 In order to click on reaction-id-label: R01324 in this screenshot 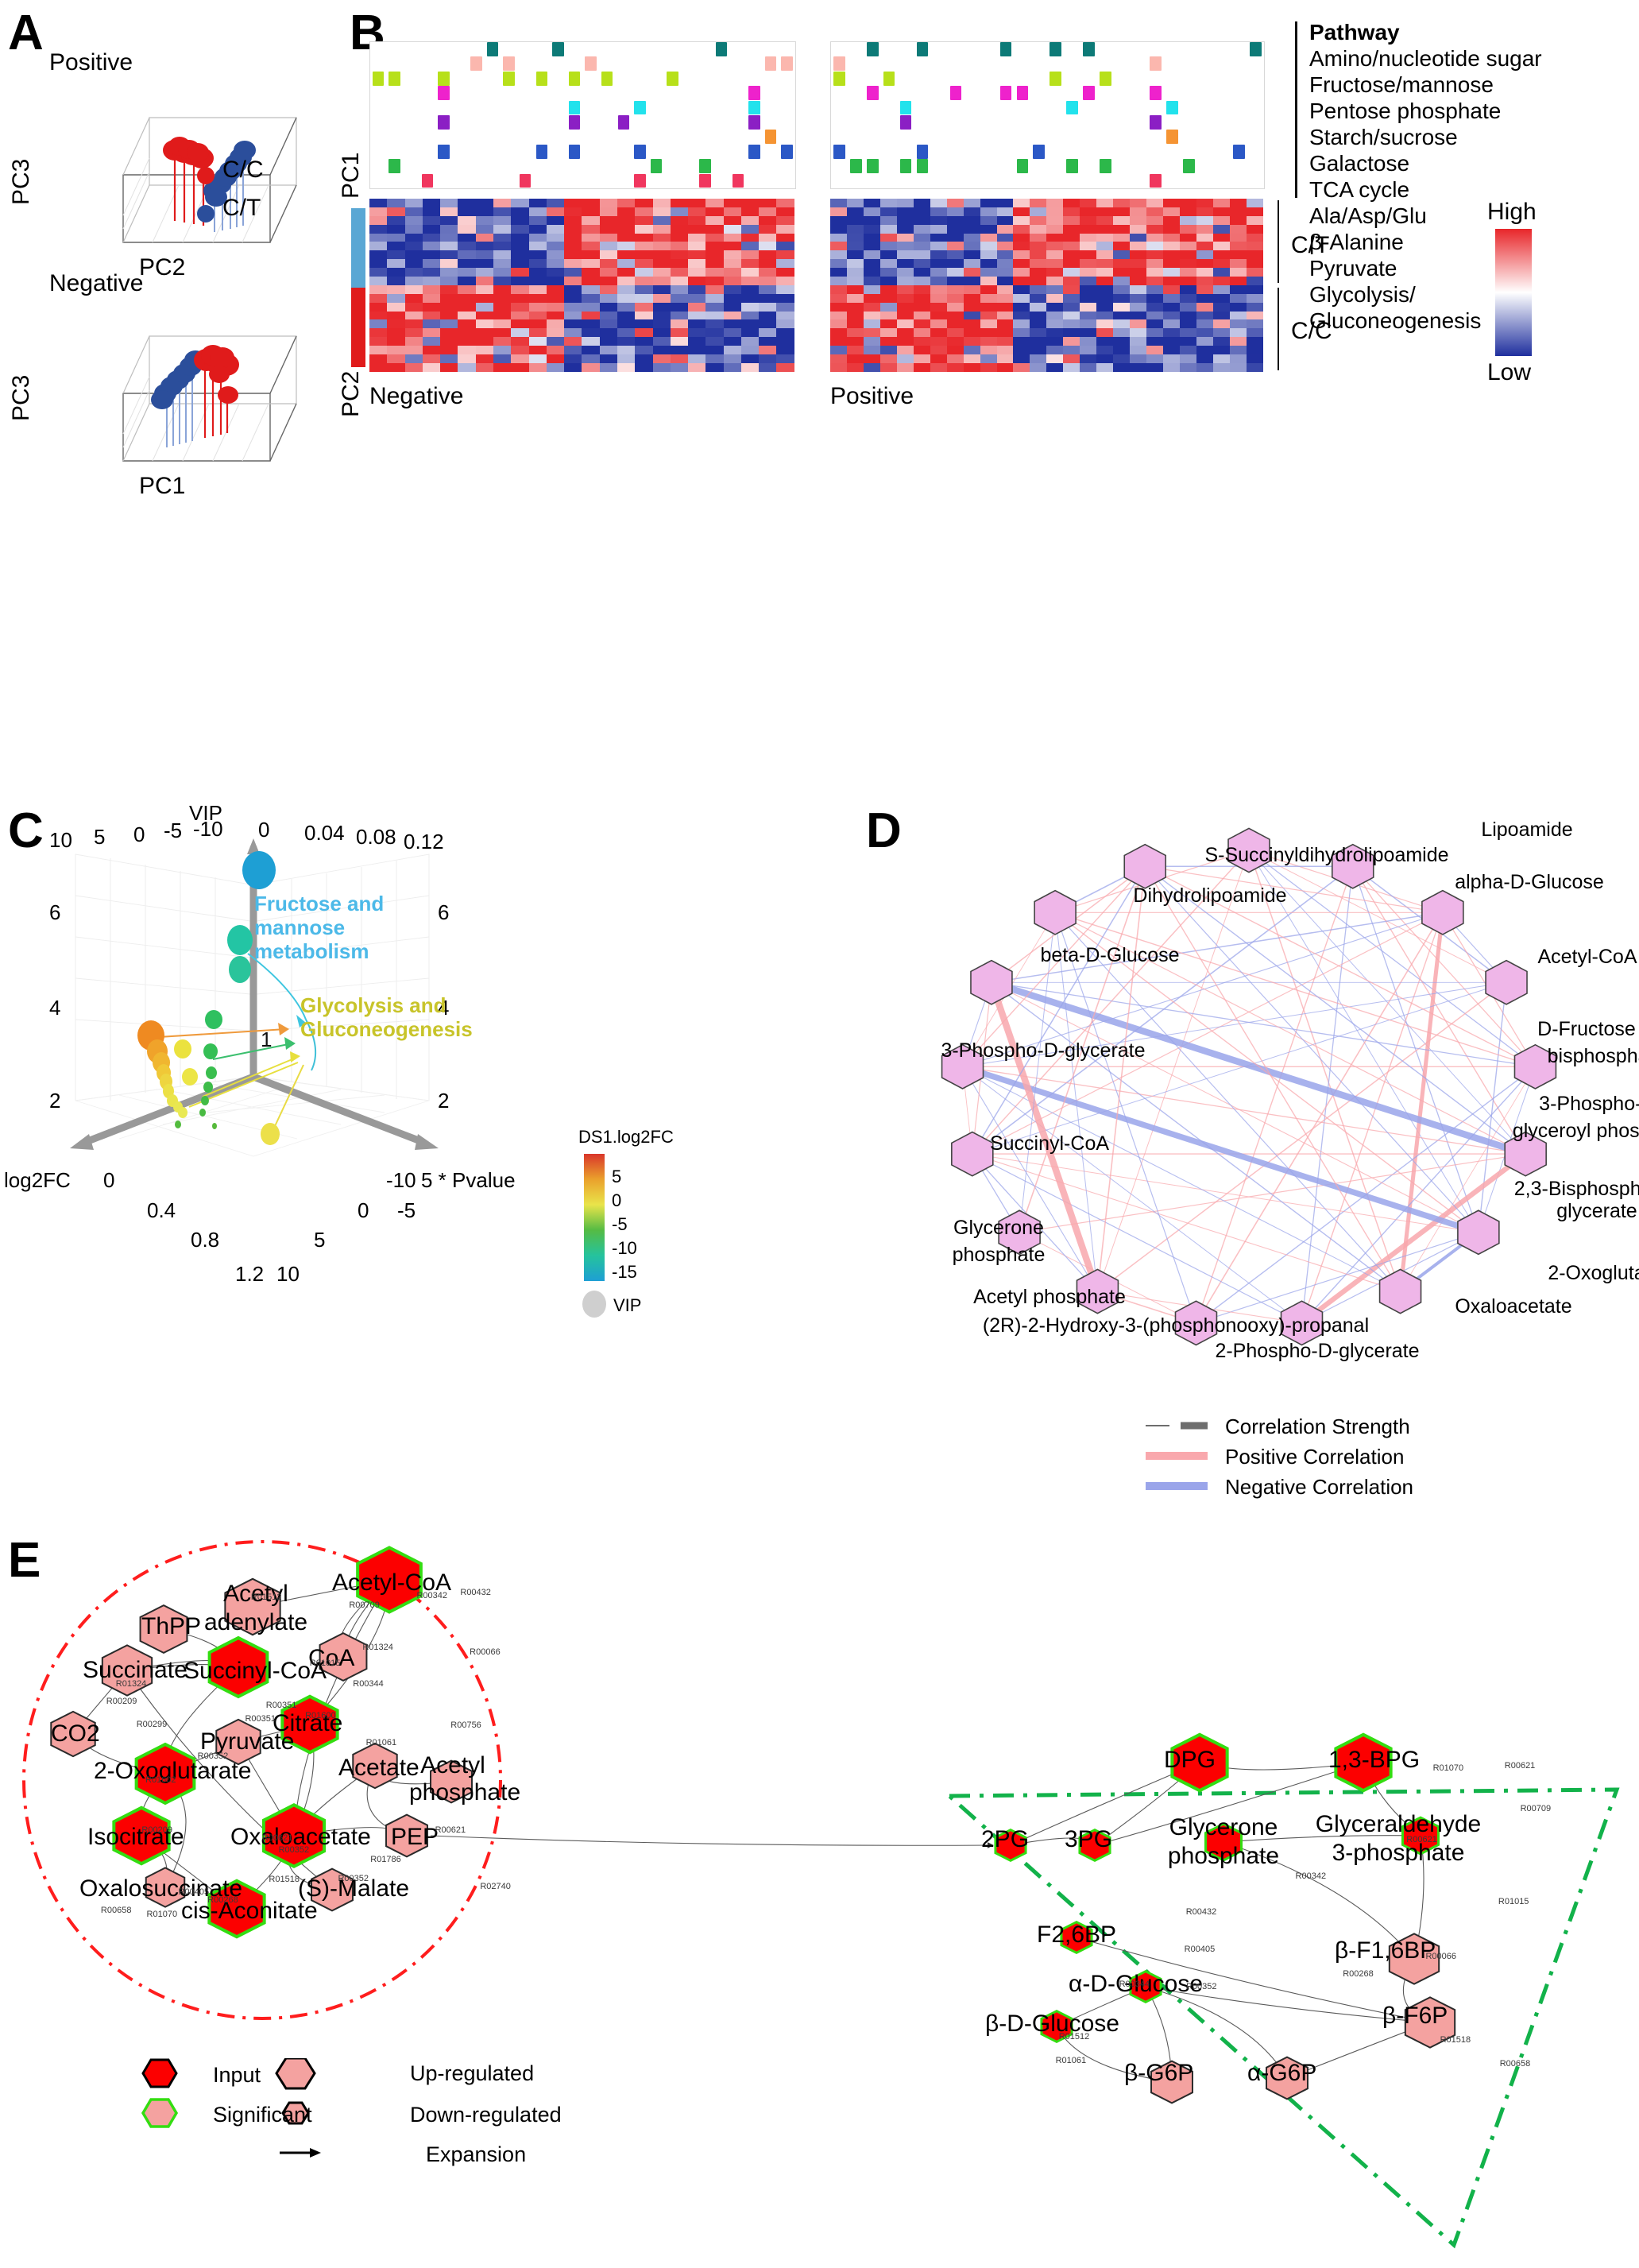, I will do `click(131, 1683)`.